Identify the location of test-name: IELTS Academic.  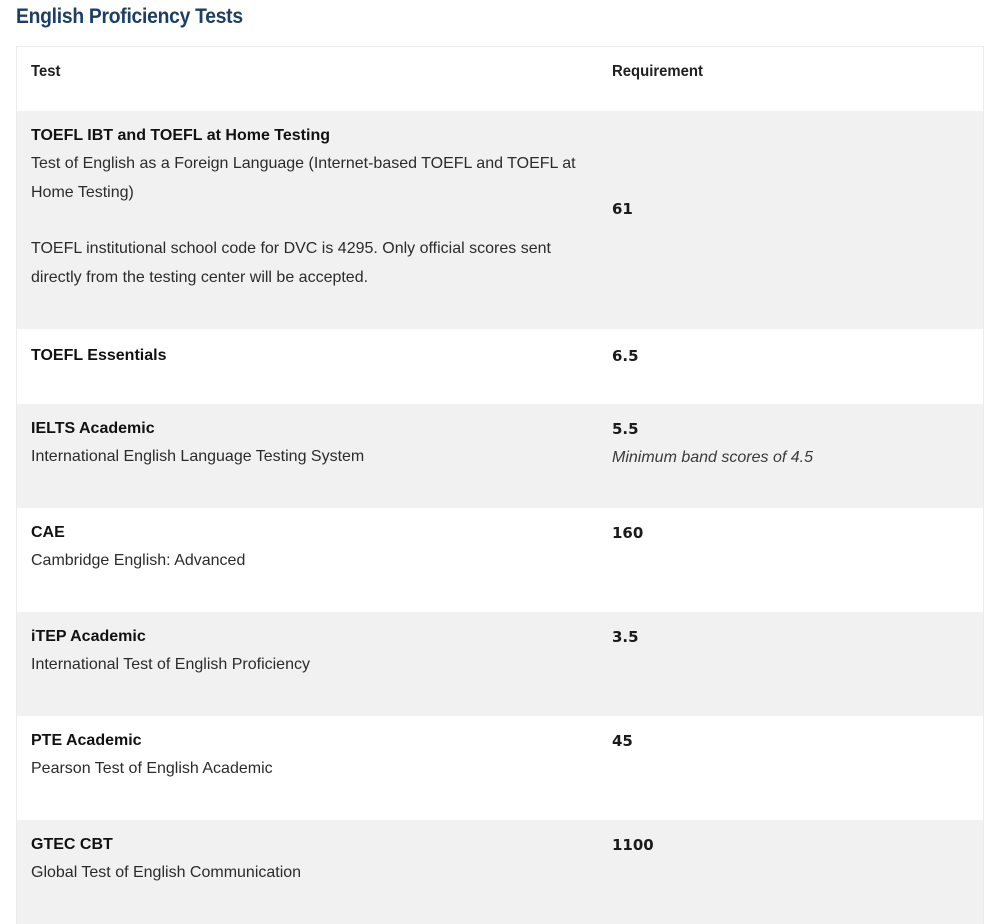
(93, 428).